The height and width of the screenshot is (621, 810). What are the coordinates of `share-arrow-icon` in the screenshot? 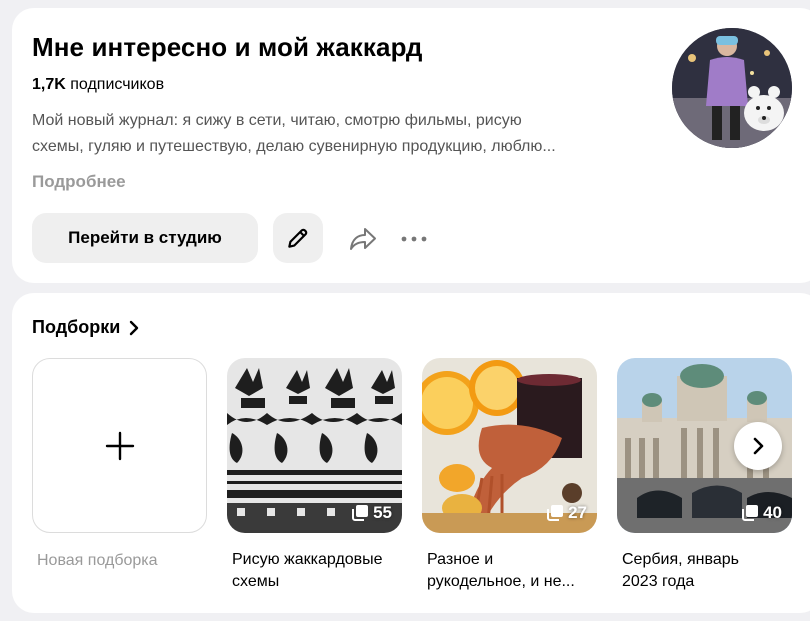 It's located at (363, 239).